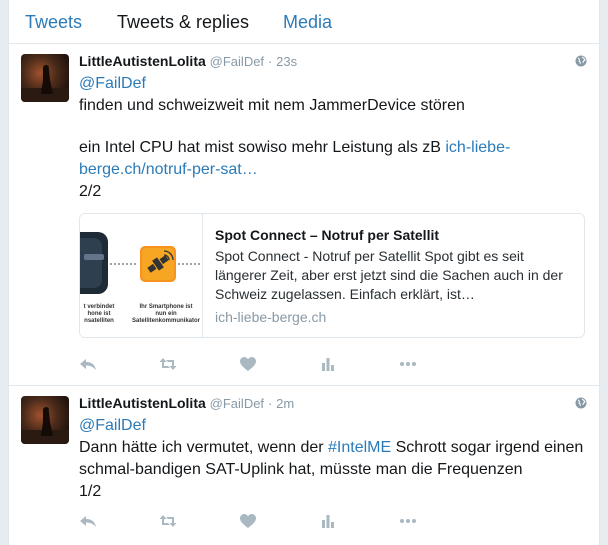 This screenshot has height=545, width=608. I want to click on tweet-line: Dann hätte ich vermutet, wenn der, so click(204, 447).